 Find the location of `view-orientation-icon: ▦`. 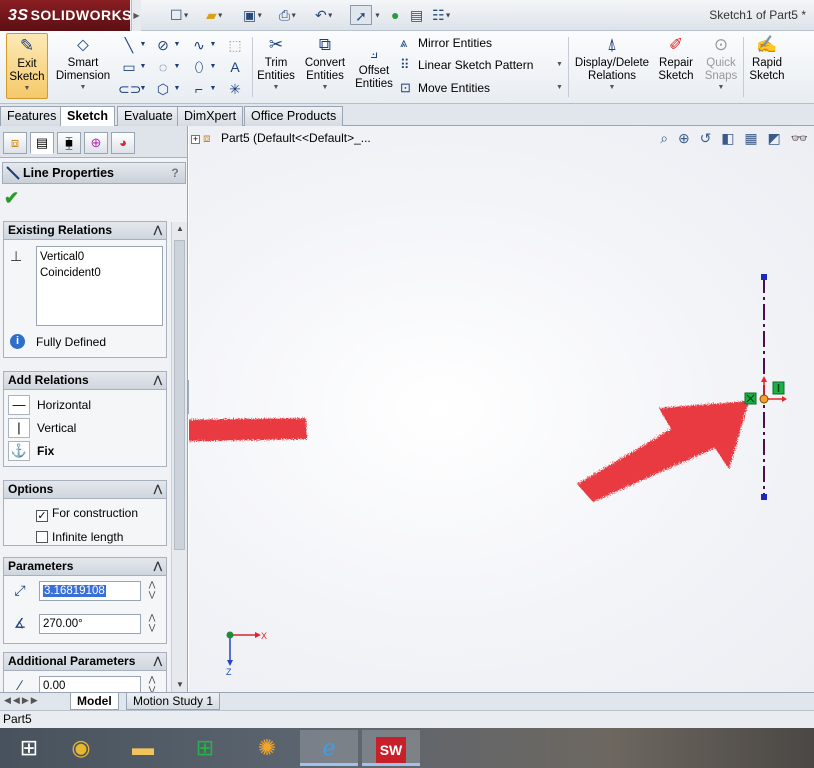

view-orientation-icon: ▦ is located at coordinates (750, 138).